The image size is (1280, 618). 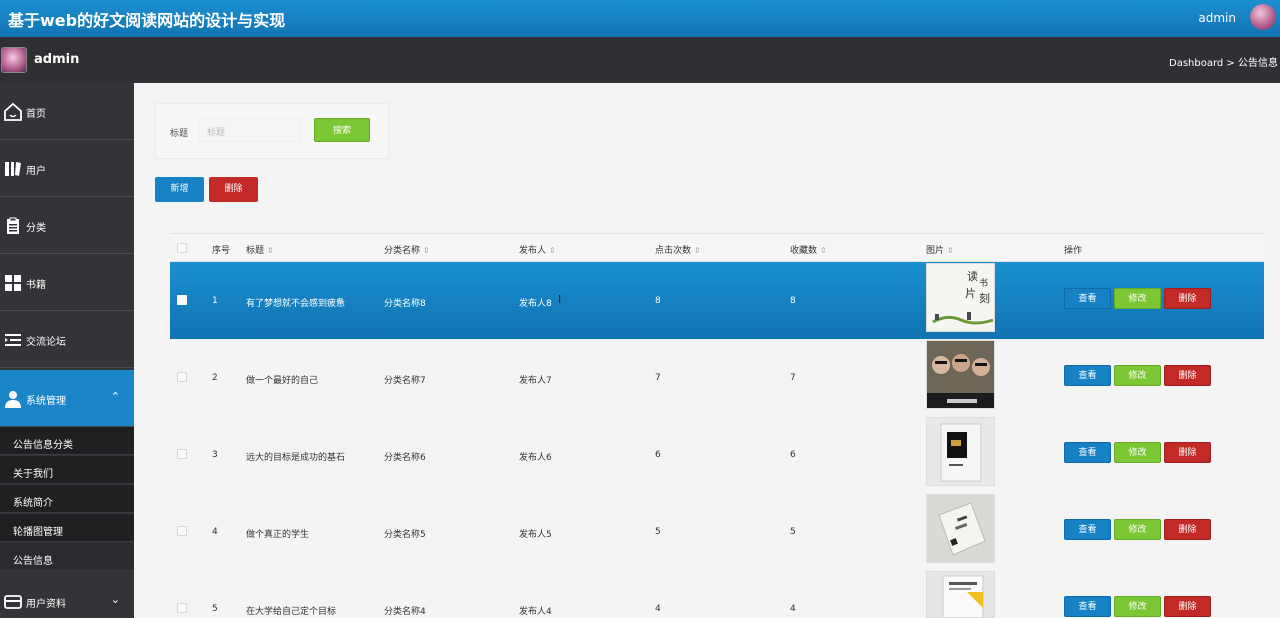 What do you see at coordinates (67, 398) in the screenshot?
I see `sidebar-item-system: 系统管理 ⌃` at bounding box center [67, 398].